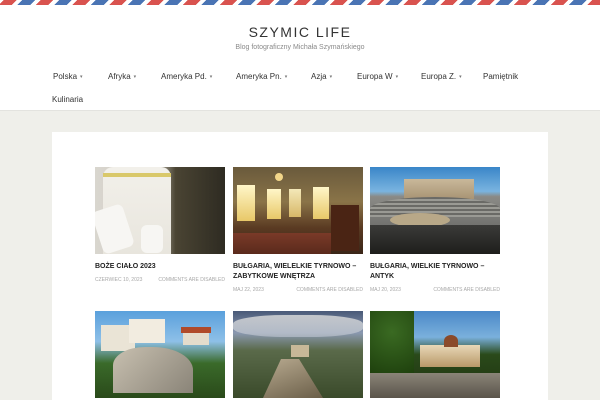  I want to click on cloud-shape, so click(298, 326).